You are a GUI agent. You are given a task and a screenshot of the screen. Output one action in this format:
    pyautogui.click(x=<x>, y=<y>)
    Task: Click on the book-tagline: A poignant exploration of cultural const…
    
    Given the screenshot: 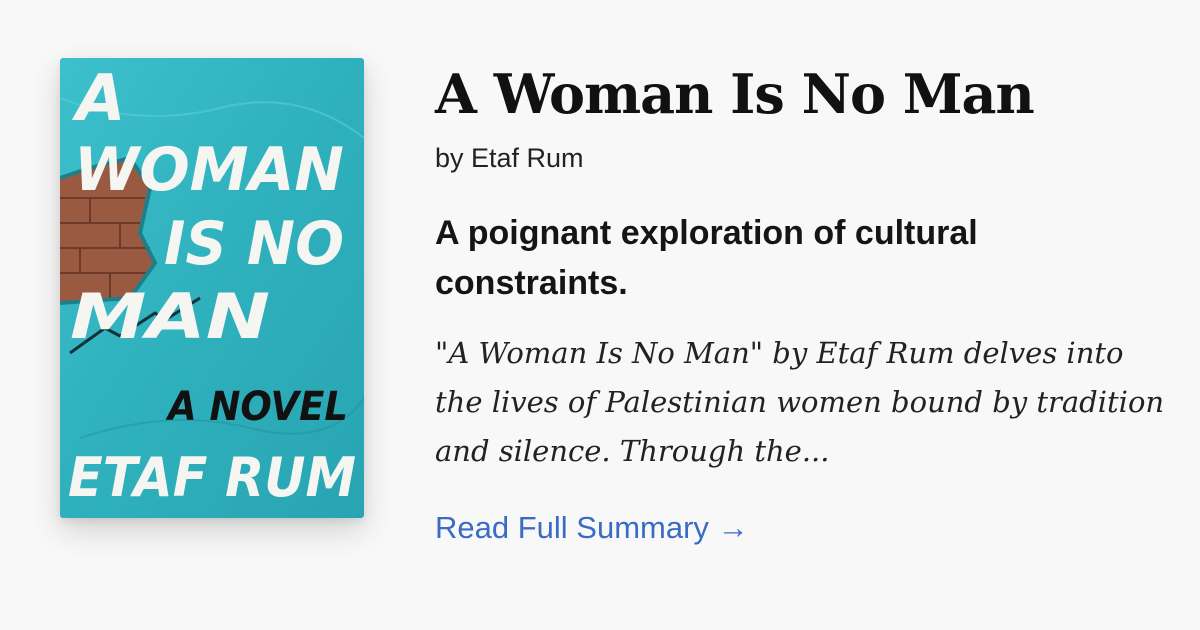 What is the action you would take?
    pyautogui.click(x=706, y=258)
    